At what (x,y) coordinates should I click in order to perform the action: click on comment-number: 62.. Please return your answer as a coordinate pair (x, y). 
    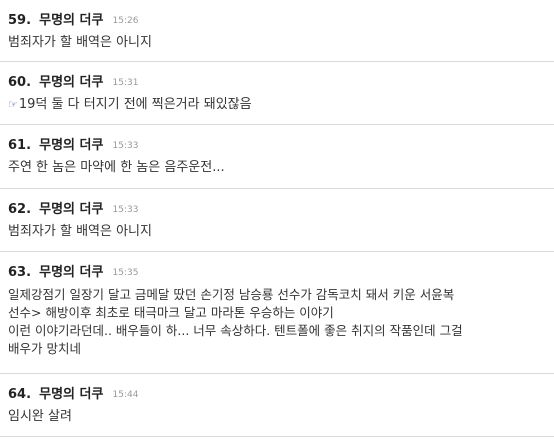
    Looking at the image, I should click on (20, 209).